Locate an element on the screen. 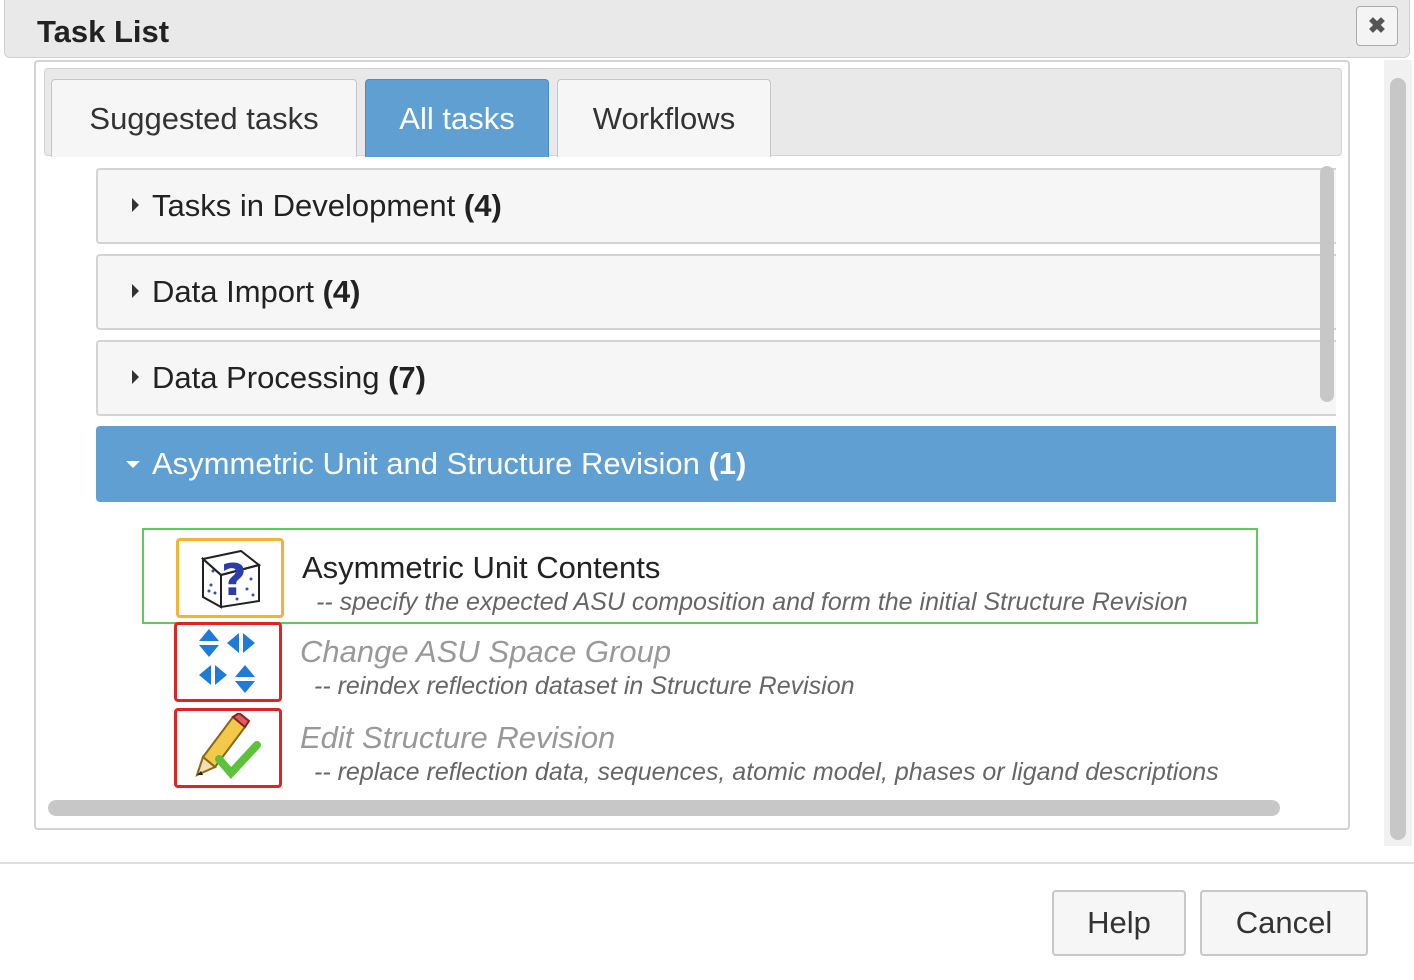 This screenshot has width=1414, height=980. close-icon: ✖ is located at coordinates (1377, 25).